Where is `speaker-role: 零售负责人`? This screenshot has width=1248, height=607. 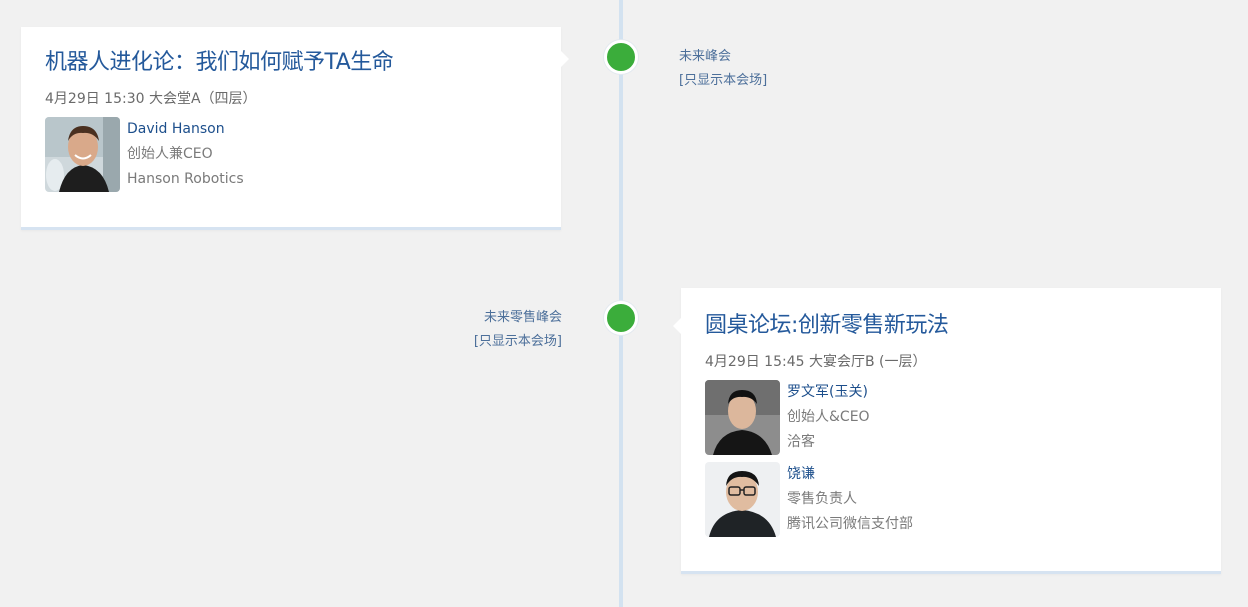 speaker-role: 零售负责人 is located at coordinates (822, 499).